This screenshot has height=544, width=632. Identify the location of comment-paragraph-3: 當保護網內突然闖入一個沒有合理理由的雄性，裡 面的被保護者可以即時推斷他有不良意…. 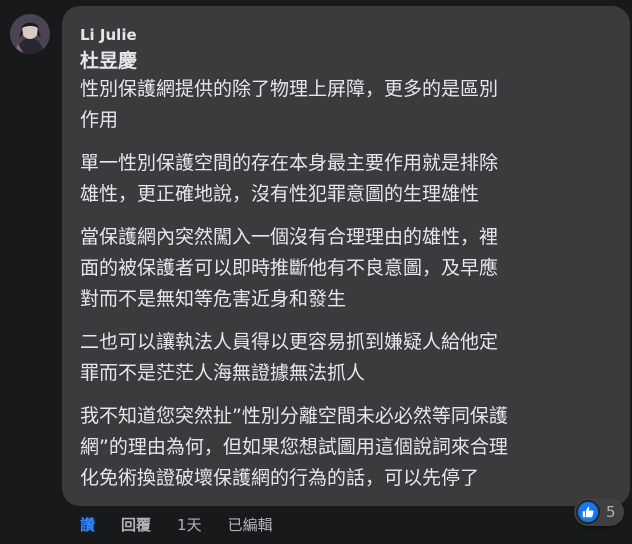
(289, 268).